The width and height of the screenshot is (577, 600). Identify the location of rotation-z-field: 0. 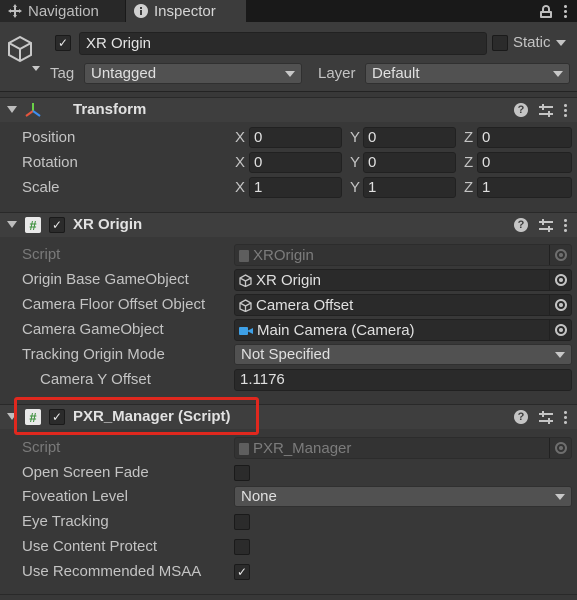
(524, 162).